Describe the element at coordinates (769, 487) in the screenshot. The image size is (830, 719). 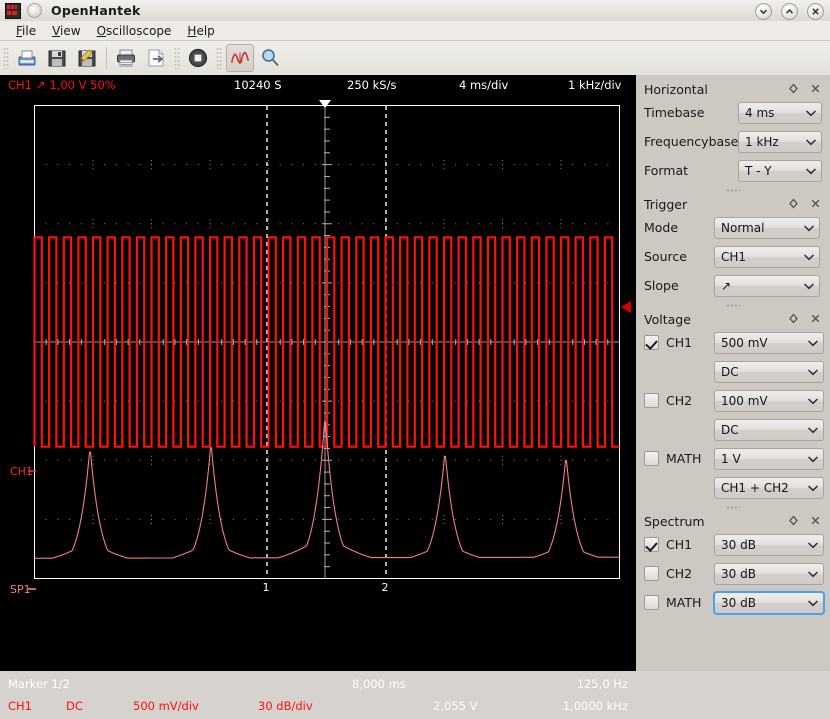
I see `voltage-math-mode-combo: CH1 + CH2` at that location.